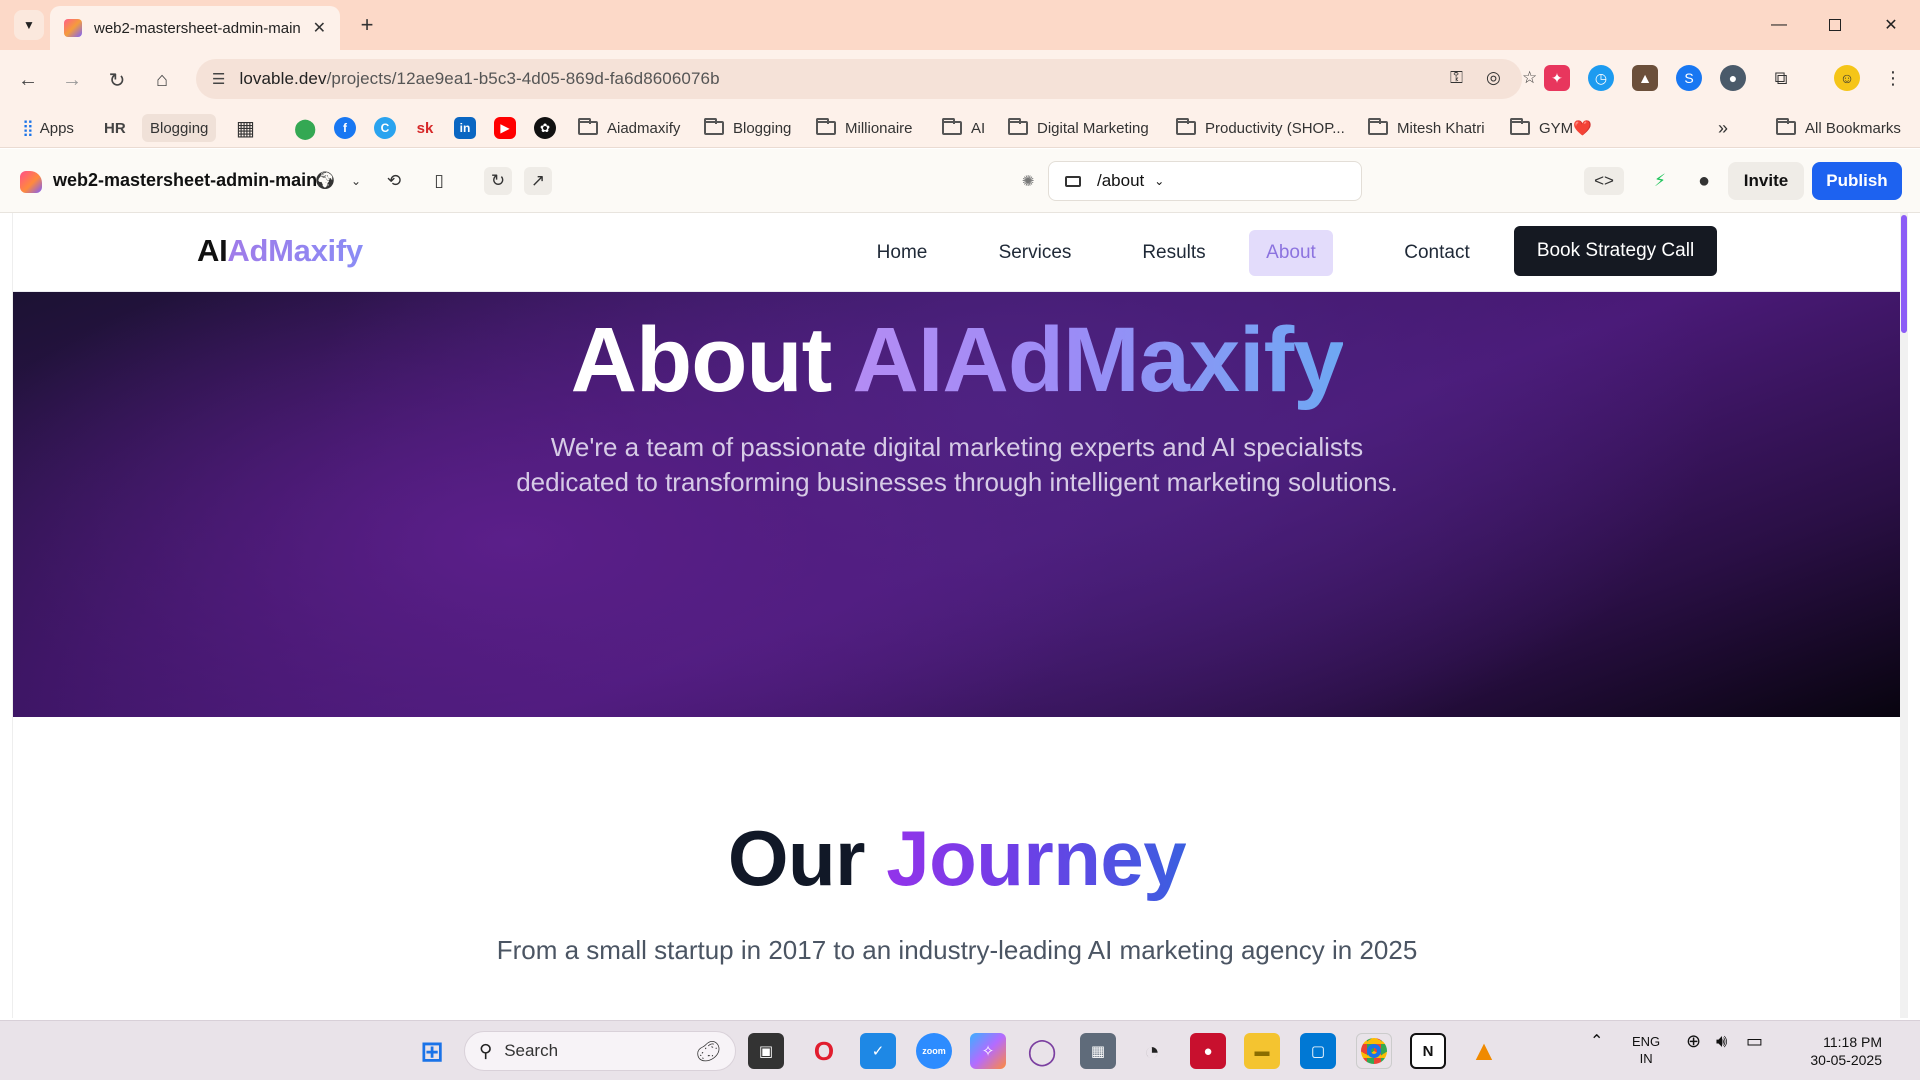 The height and width of the screenshot is (1080, 1920). What do you see at coordinates (28, 128) in the screenshot?
I see `apps-grid-icon: ⣿` at bounding box center [28, 128].